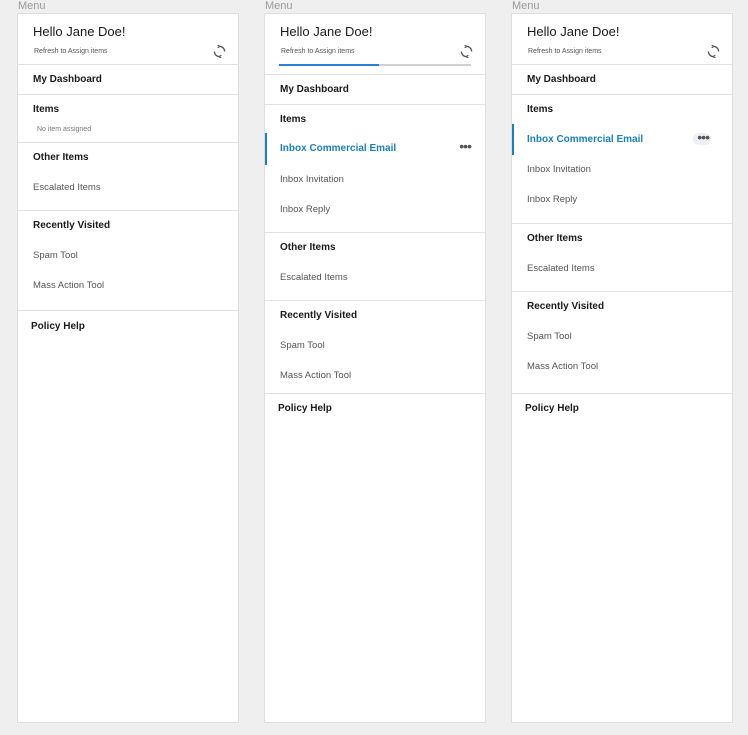 This screenshot has height=735, width=748. I want to click on progress-bar, so click(375, 65).